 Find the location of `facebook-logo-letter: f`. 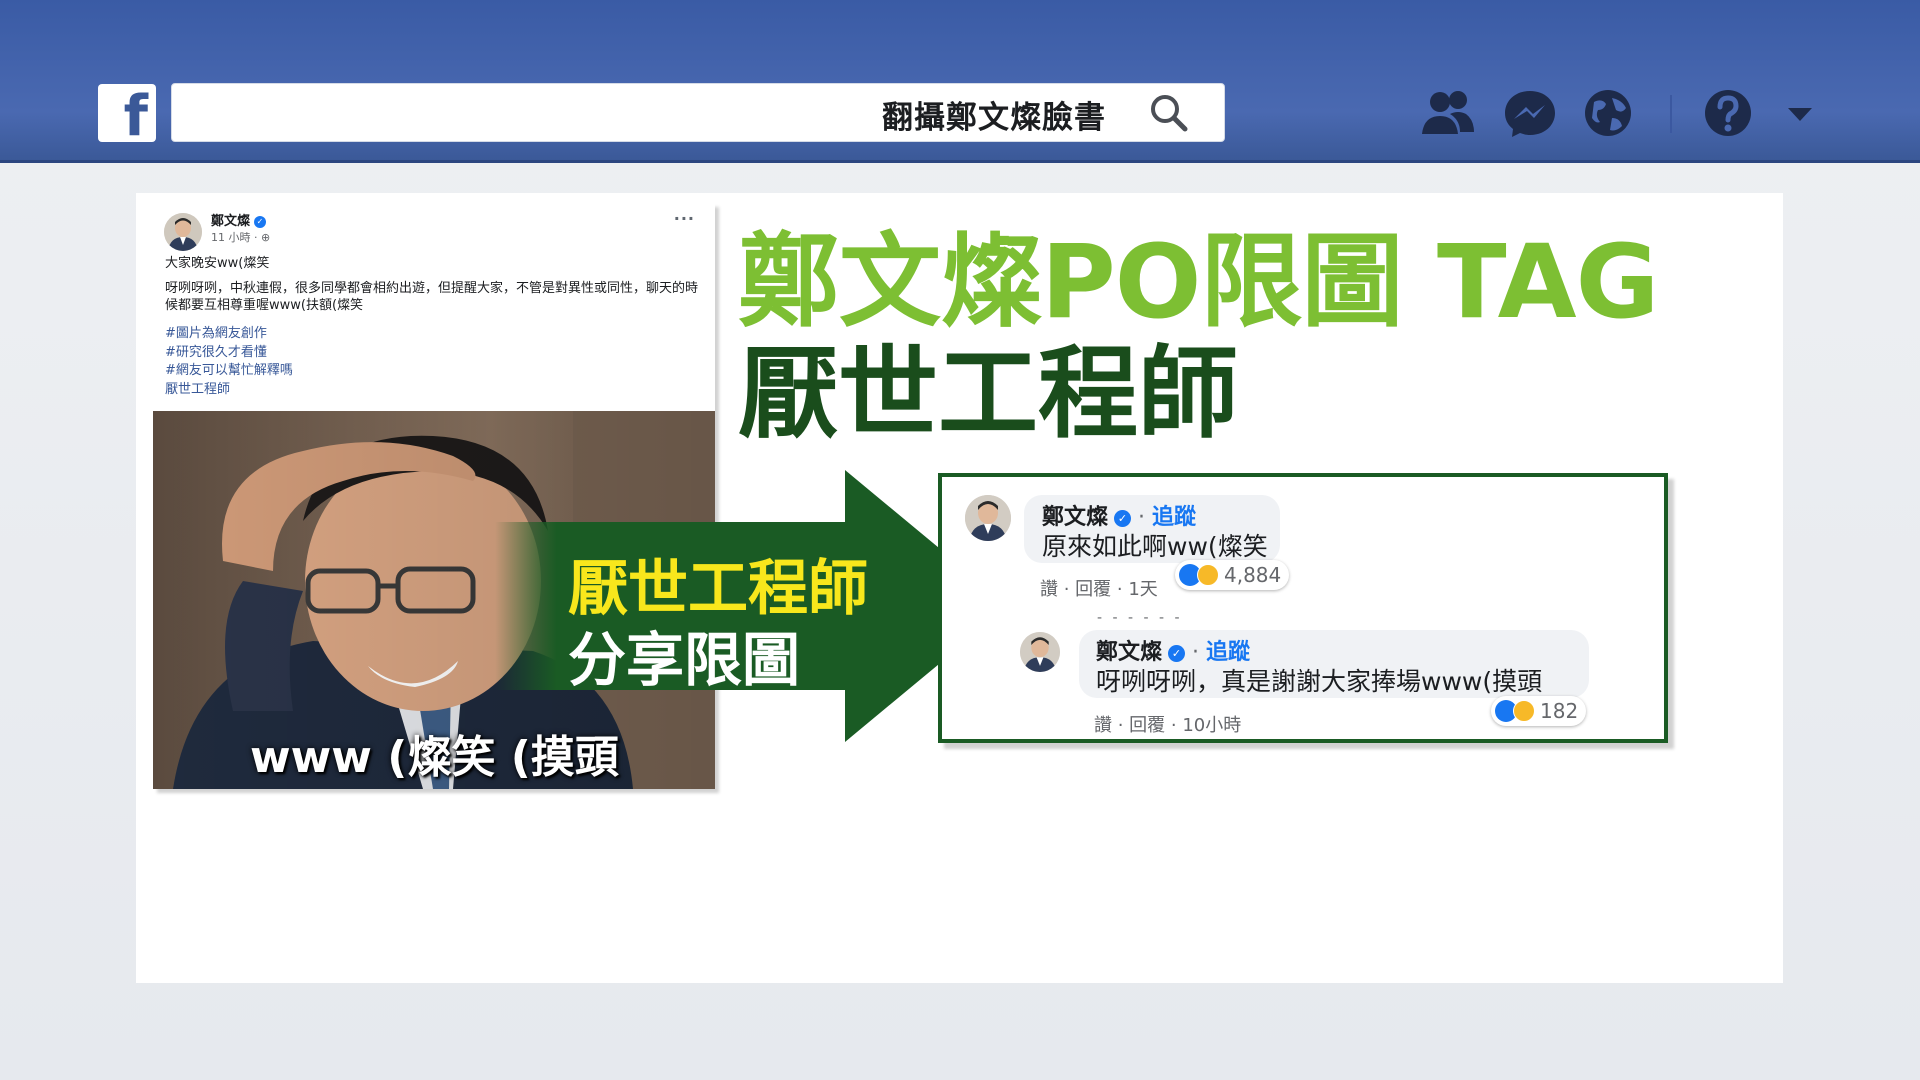

facebook-logo-letter: f is located at coordinates (135, 113).